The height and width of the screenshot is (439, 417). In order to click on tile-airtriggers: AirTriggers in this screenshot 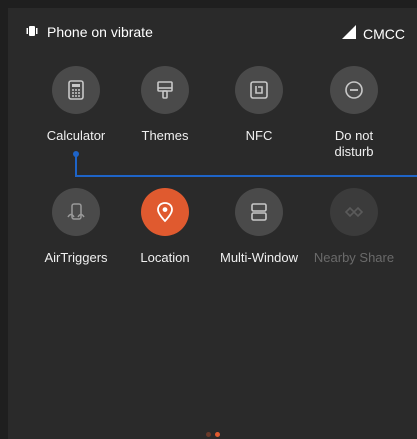, I will do `click(76, 227)`.